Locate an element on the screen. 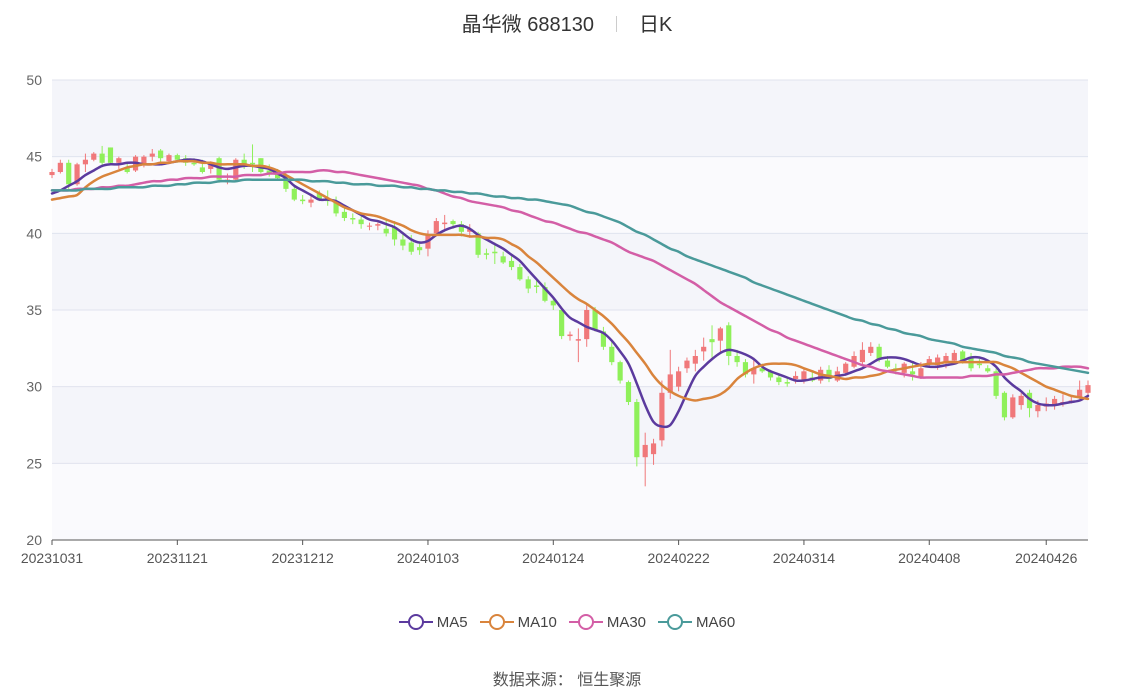 This screenshot has height=690, width=1134. x-tick-label: 20231212 is located at coordinates (302, 558).